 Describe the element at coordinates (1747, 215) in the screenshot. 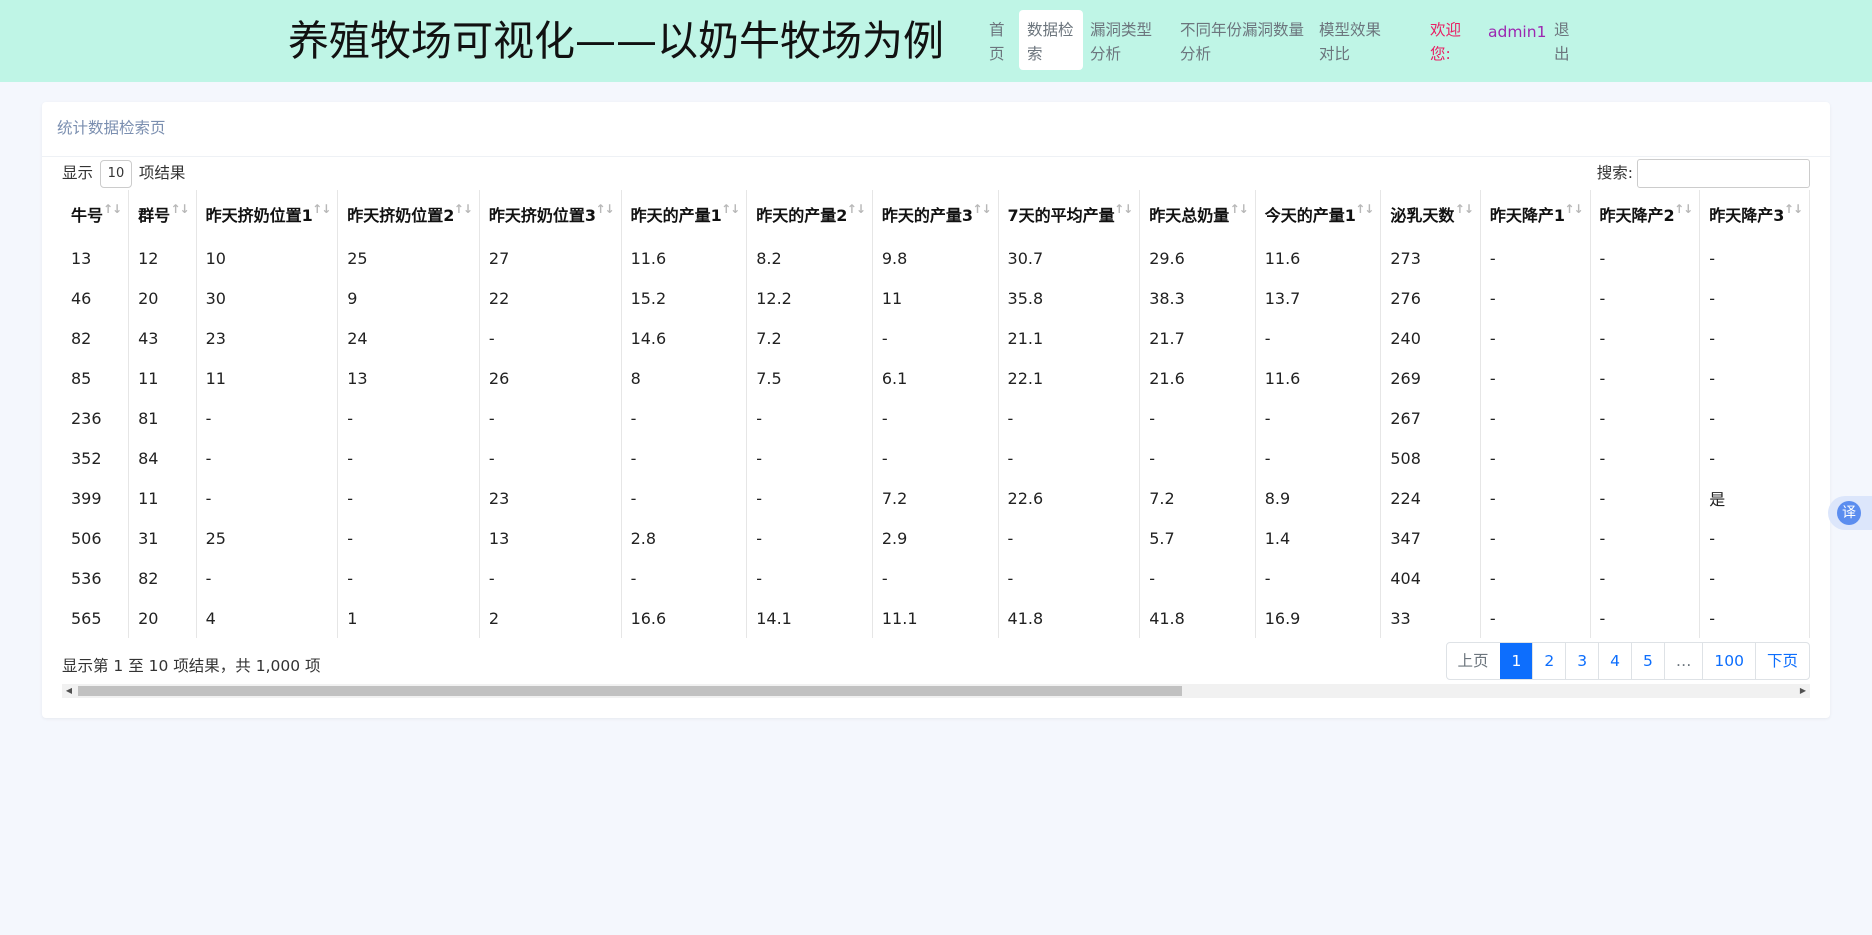

I see `column-header-label: 昨天降产3` at that location.